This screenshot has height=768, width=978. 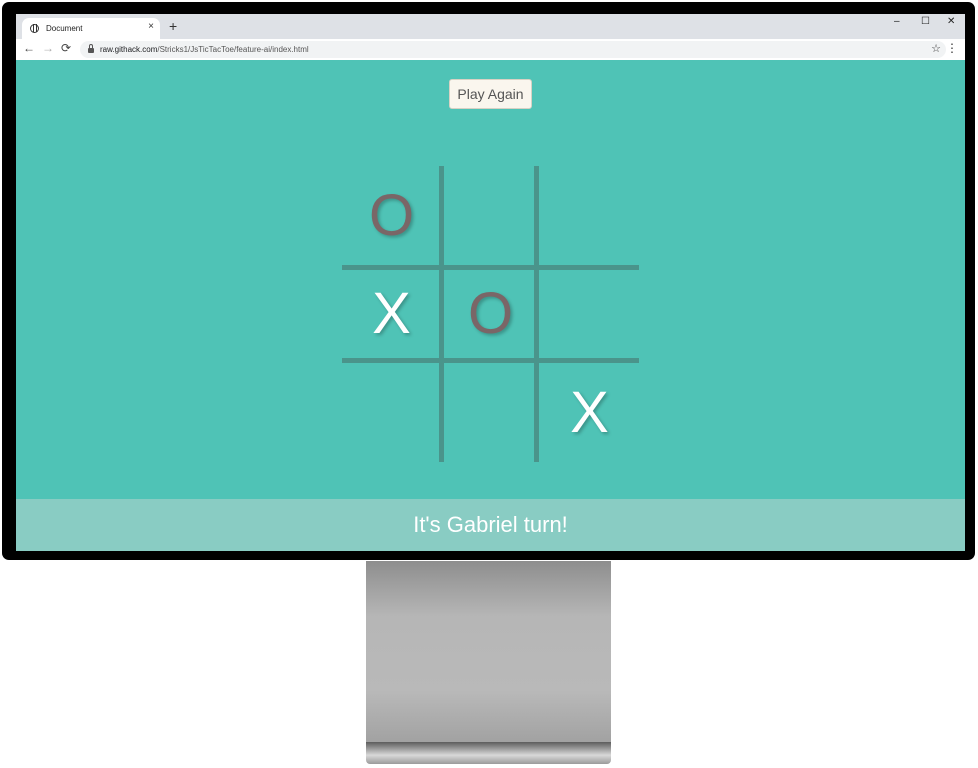 What do you see at coordinates (173, 26) in the screenshot?
I see `new-tab-icon: +` at bounding box center [173, 26].